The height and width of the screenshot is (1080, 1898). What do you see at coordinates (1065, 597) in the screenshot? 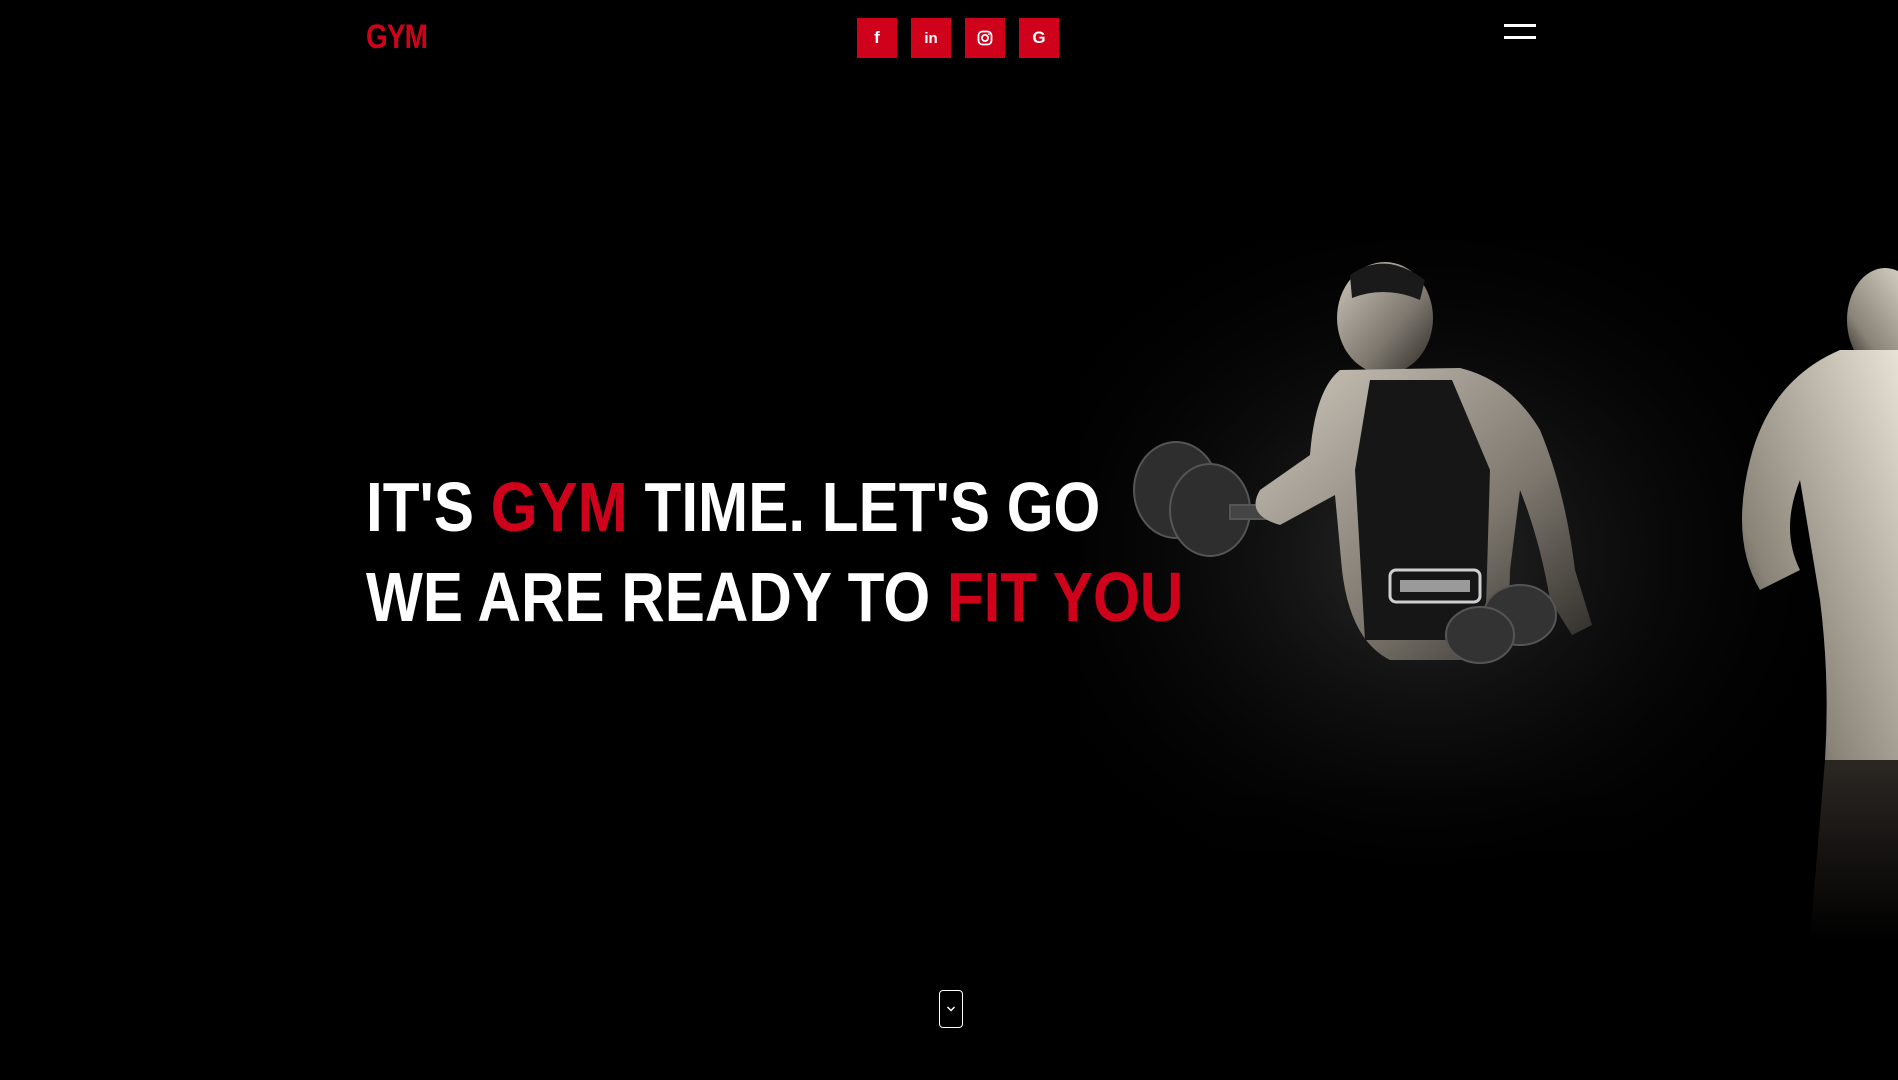
I see `hero-line-2-highlight: FIT YOU` at bounding box center [1065, 597].